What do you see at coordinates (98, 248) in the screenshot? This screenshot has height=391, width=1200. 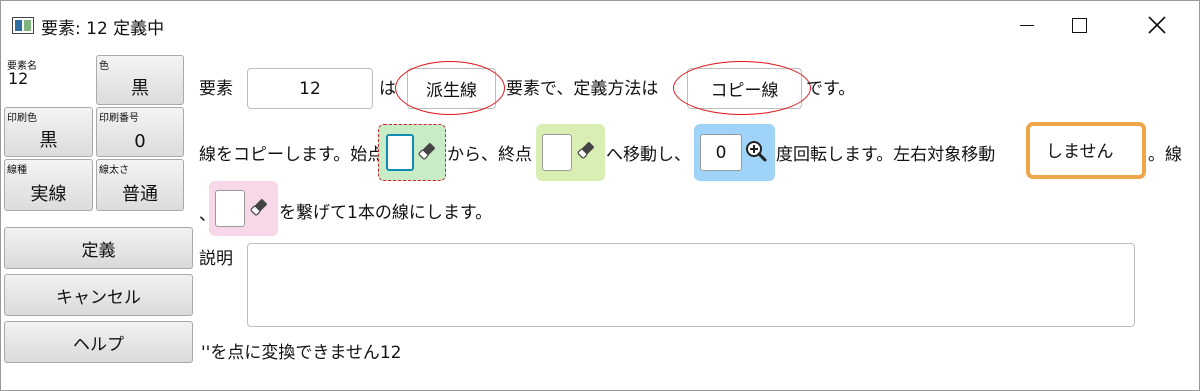 I see `define-button: 定義` at bounding box center [98, 248].